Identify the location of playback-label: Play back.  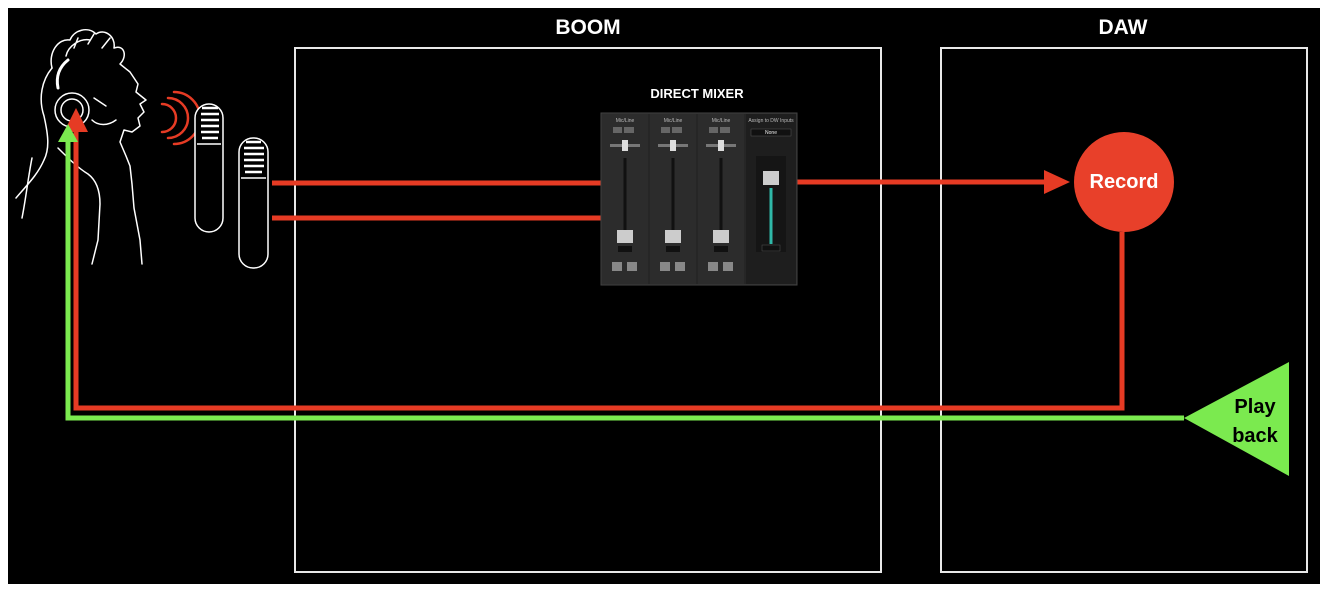
(1255, 422).